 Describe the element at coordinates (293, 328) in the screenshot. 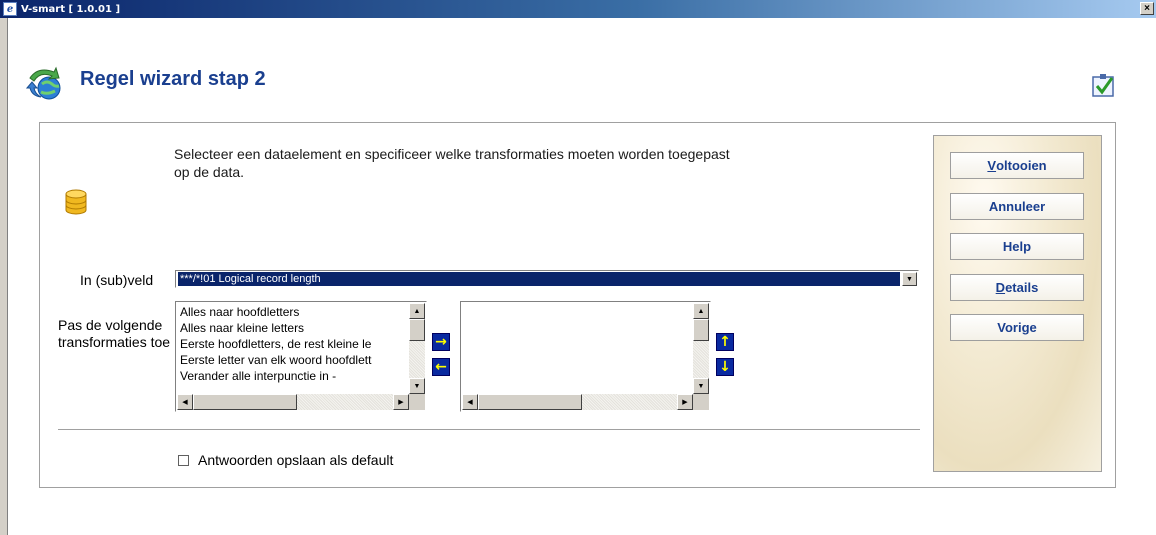

I see `list-item: Alles naar kleine letters` at that location.